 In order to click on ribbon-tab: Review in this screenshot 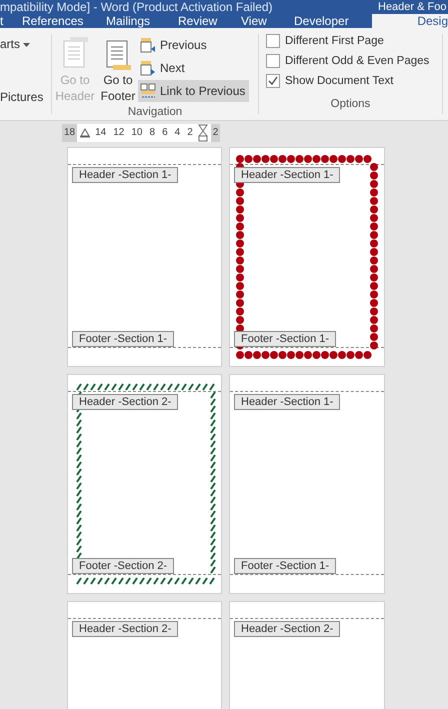, I will do `click(209, 21)`.